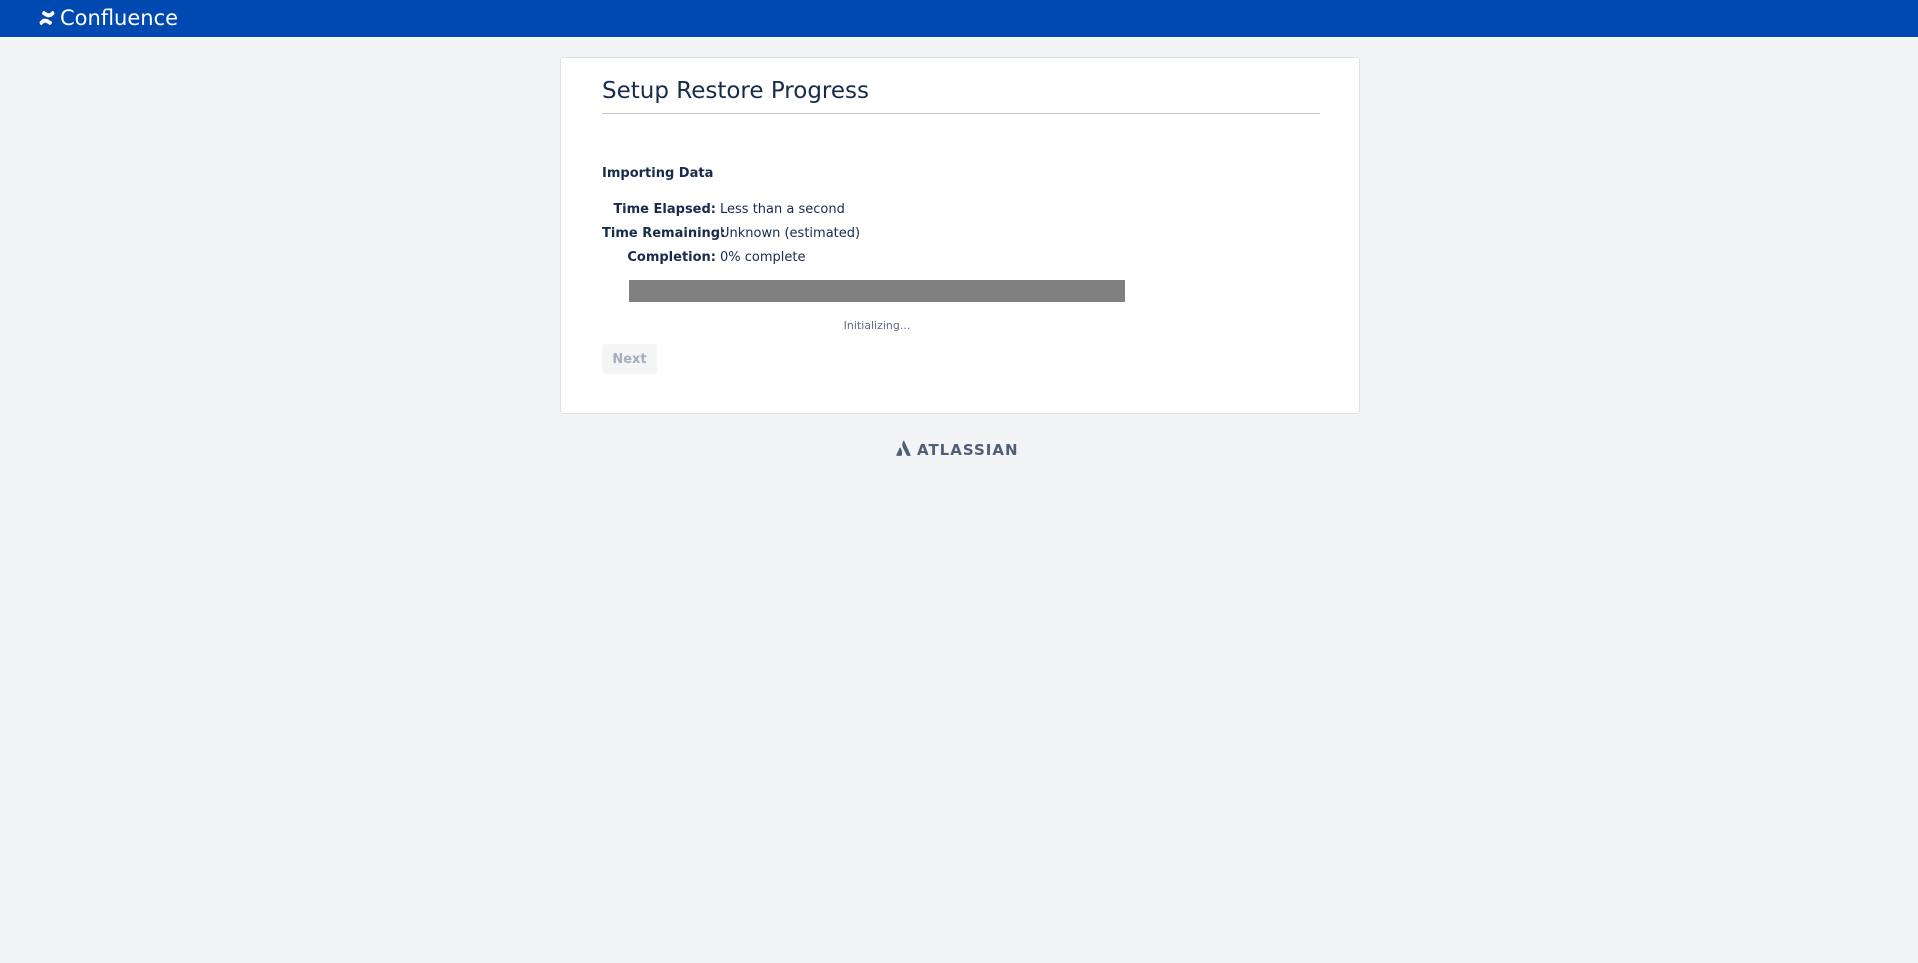 Image resolution: width=1918 pixels, height=963 pixels. Describe the element at coordinates (658, 173) in the screenshot. I see `section-heading: Importing Data` at that location.